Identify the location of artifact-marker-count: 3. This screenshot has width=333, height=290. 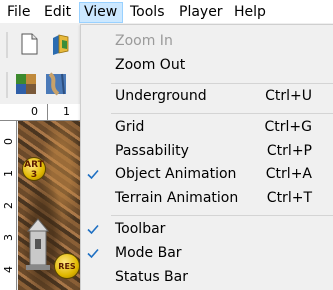
(34, 175).